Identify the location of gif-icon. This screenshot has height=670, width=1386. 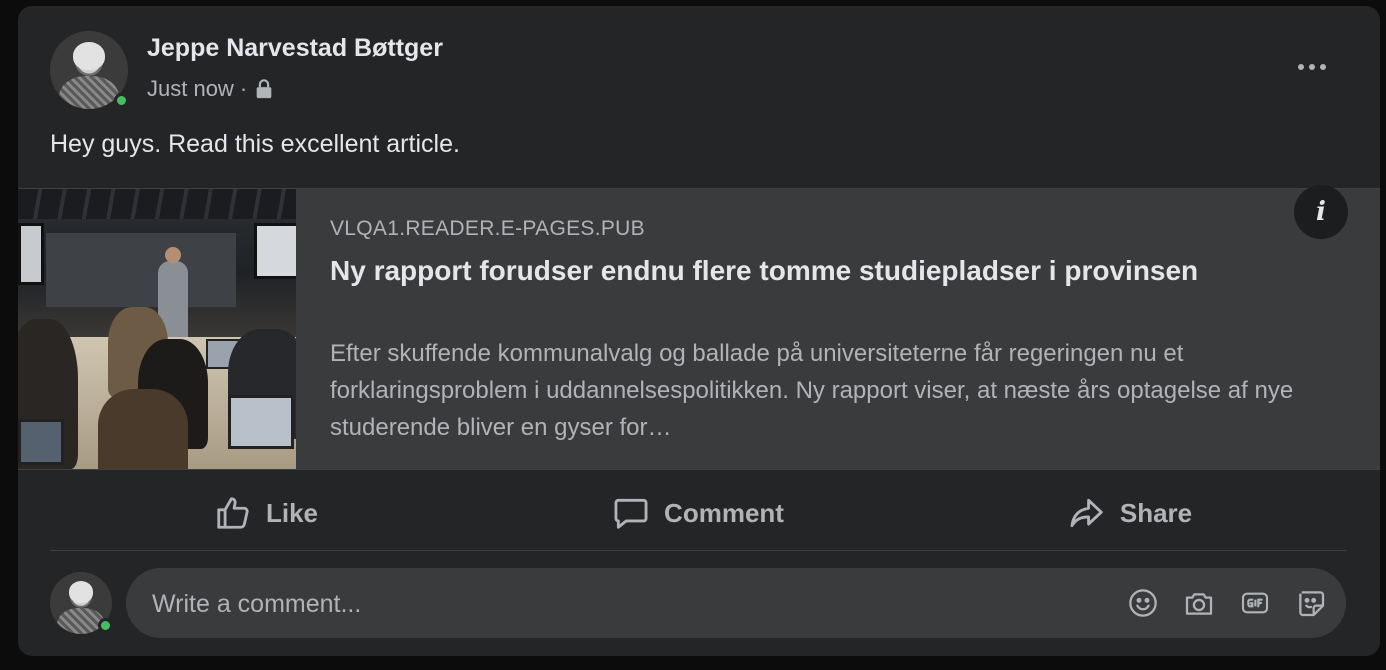
(1255, 603).